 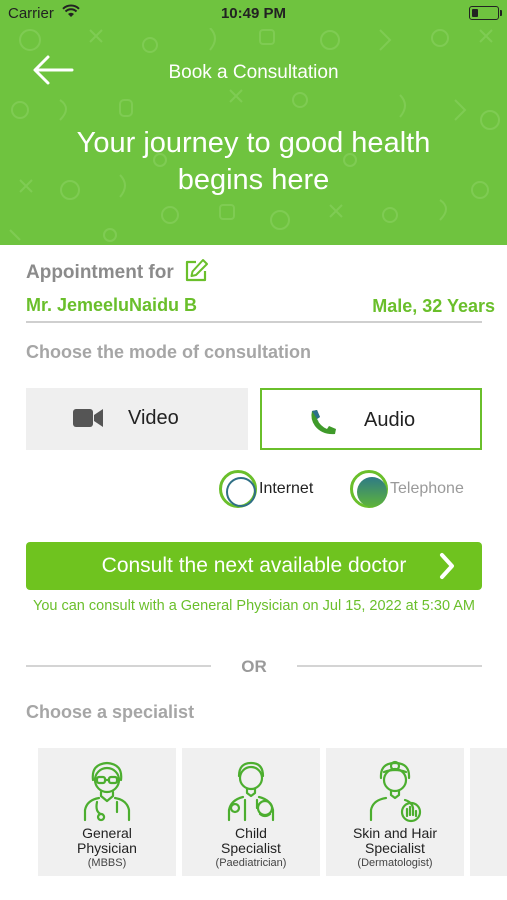 What do you see at coordinates (110, 712) in the screenshot?
I see `choose-specialist-heading: Choose a specialist` at bounding box center [110, 712].